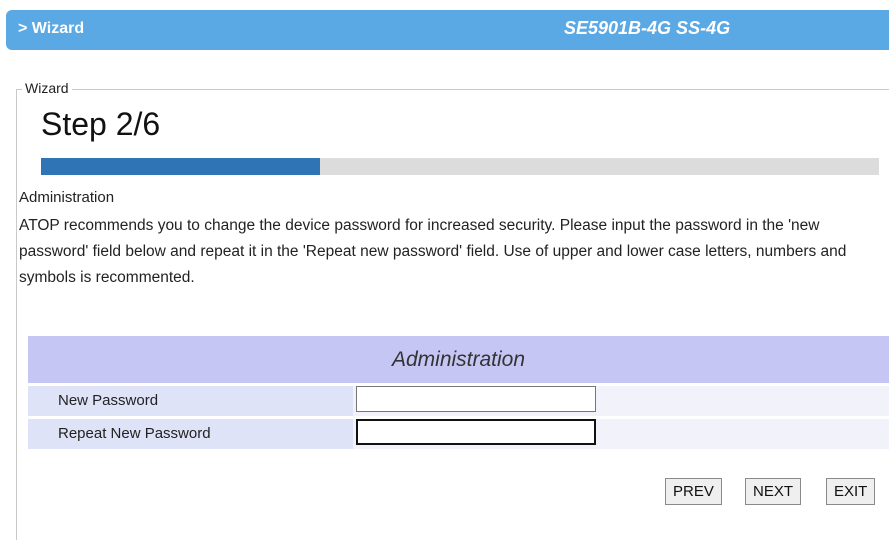 This screenshot has width=889, height=540. Describe the element at coordinates (621, 434) in the screenshot. I see `repeat-password-cell` at that location.